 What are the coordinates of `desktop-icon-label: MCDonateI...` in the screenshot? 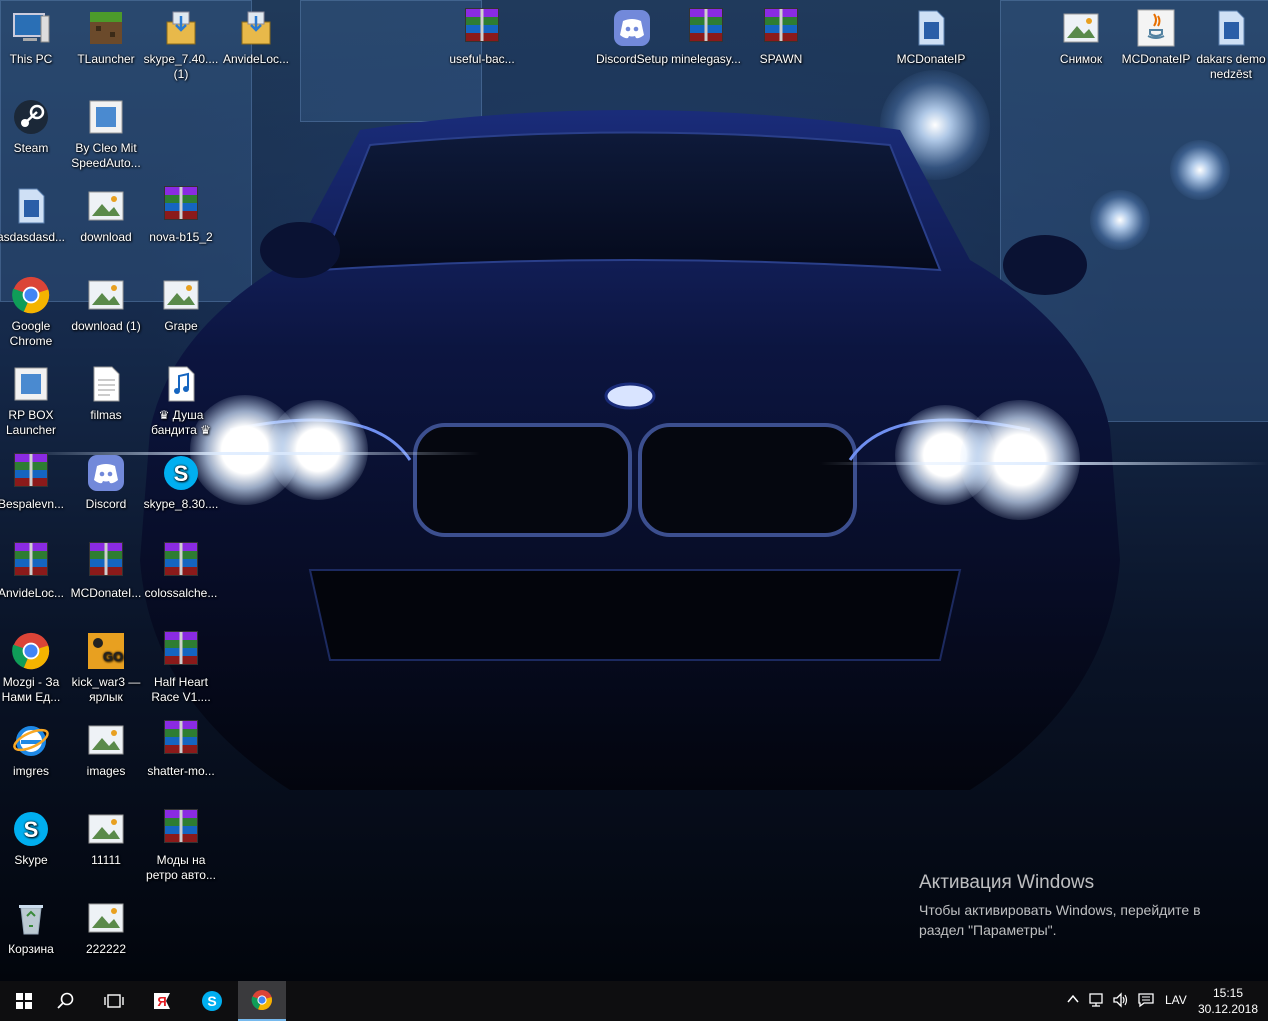 It's located at (106, 593).